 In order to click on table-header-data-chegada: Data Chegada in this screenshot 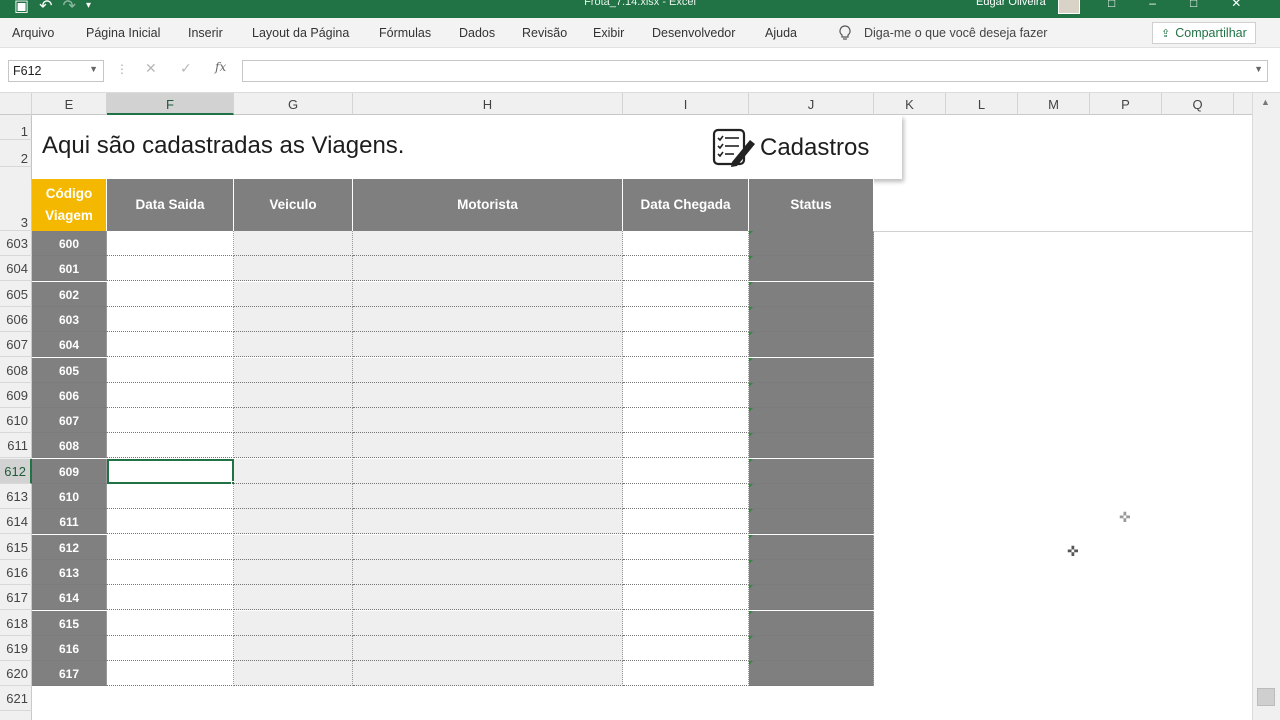, I will do `click(686, 205)`.